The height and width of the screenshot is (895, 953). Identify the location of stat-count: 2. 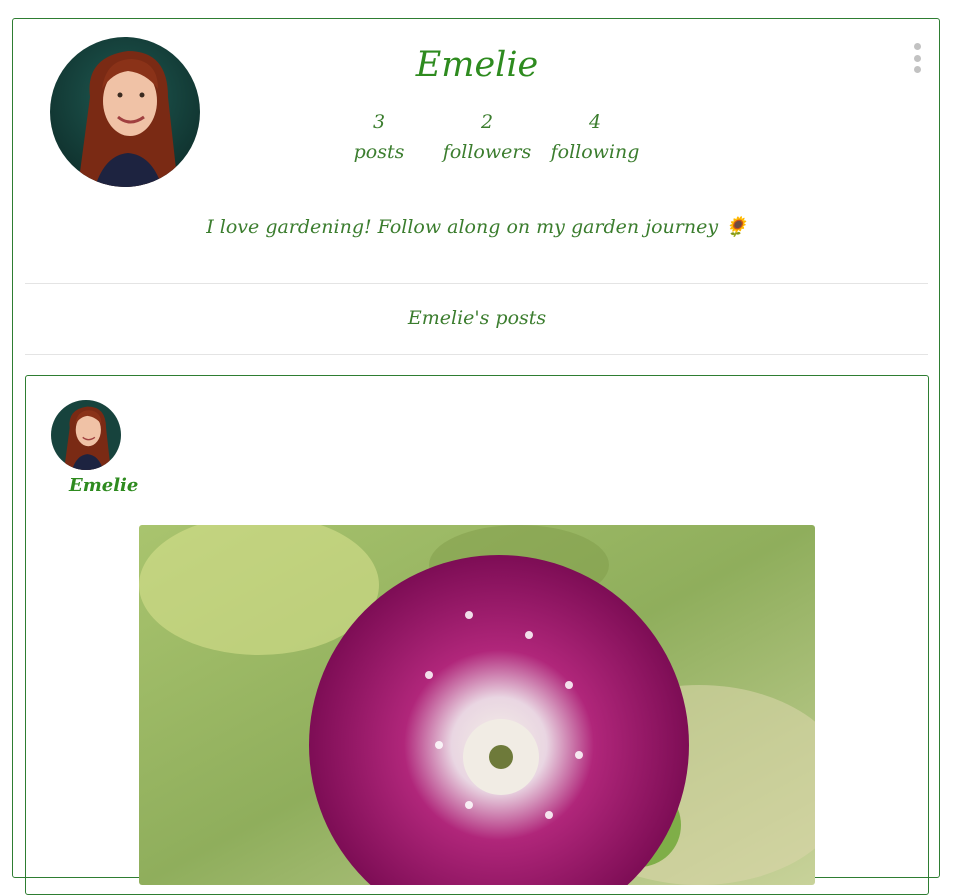
(487, 122).